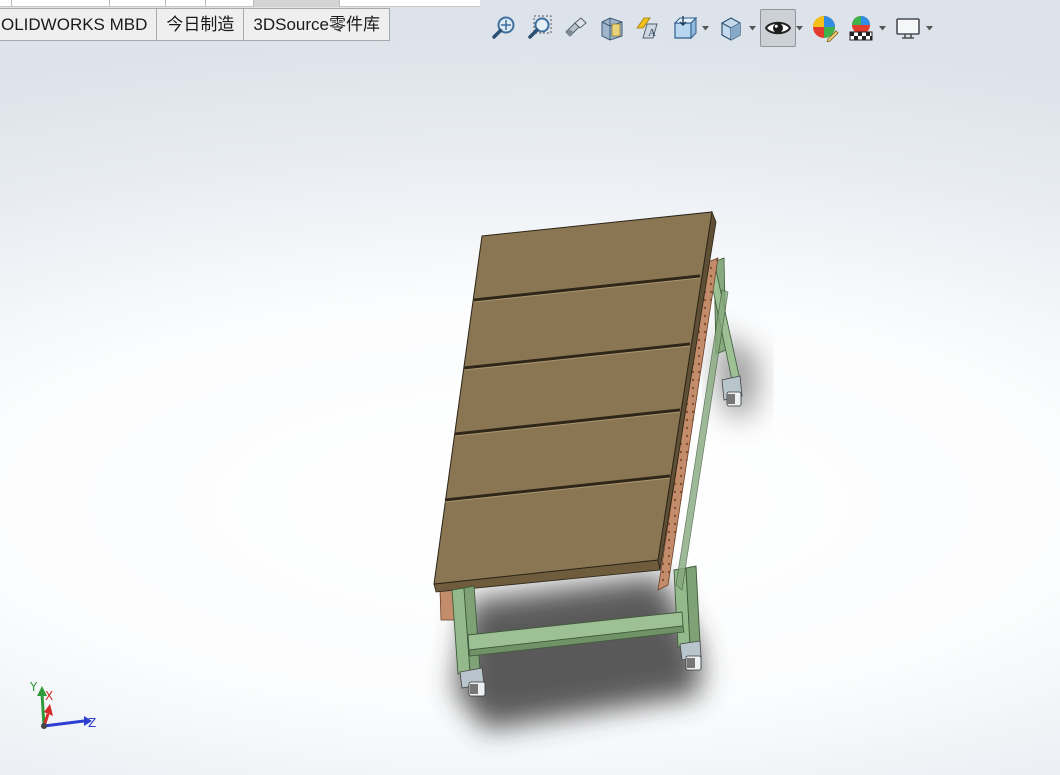 The width and height of the screenshot is (1060, 775). I want to click on reference-triad: Y X Z, so click(67, 708).